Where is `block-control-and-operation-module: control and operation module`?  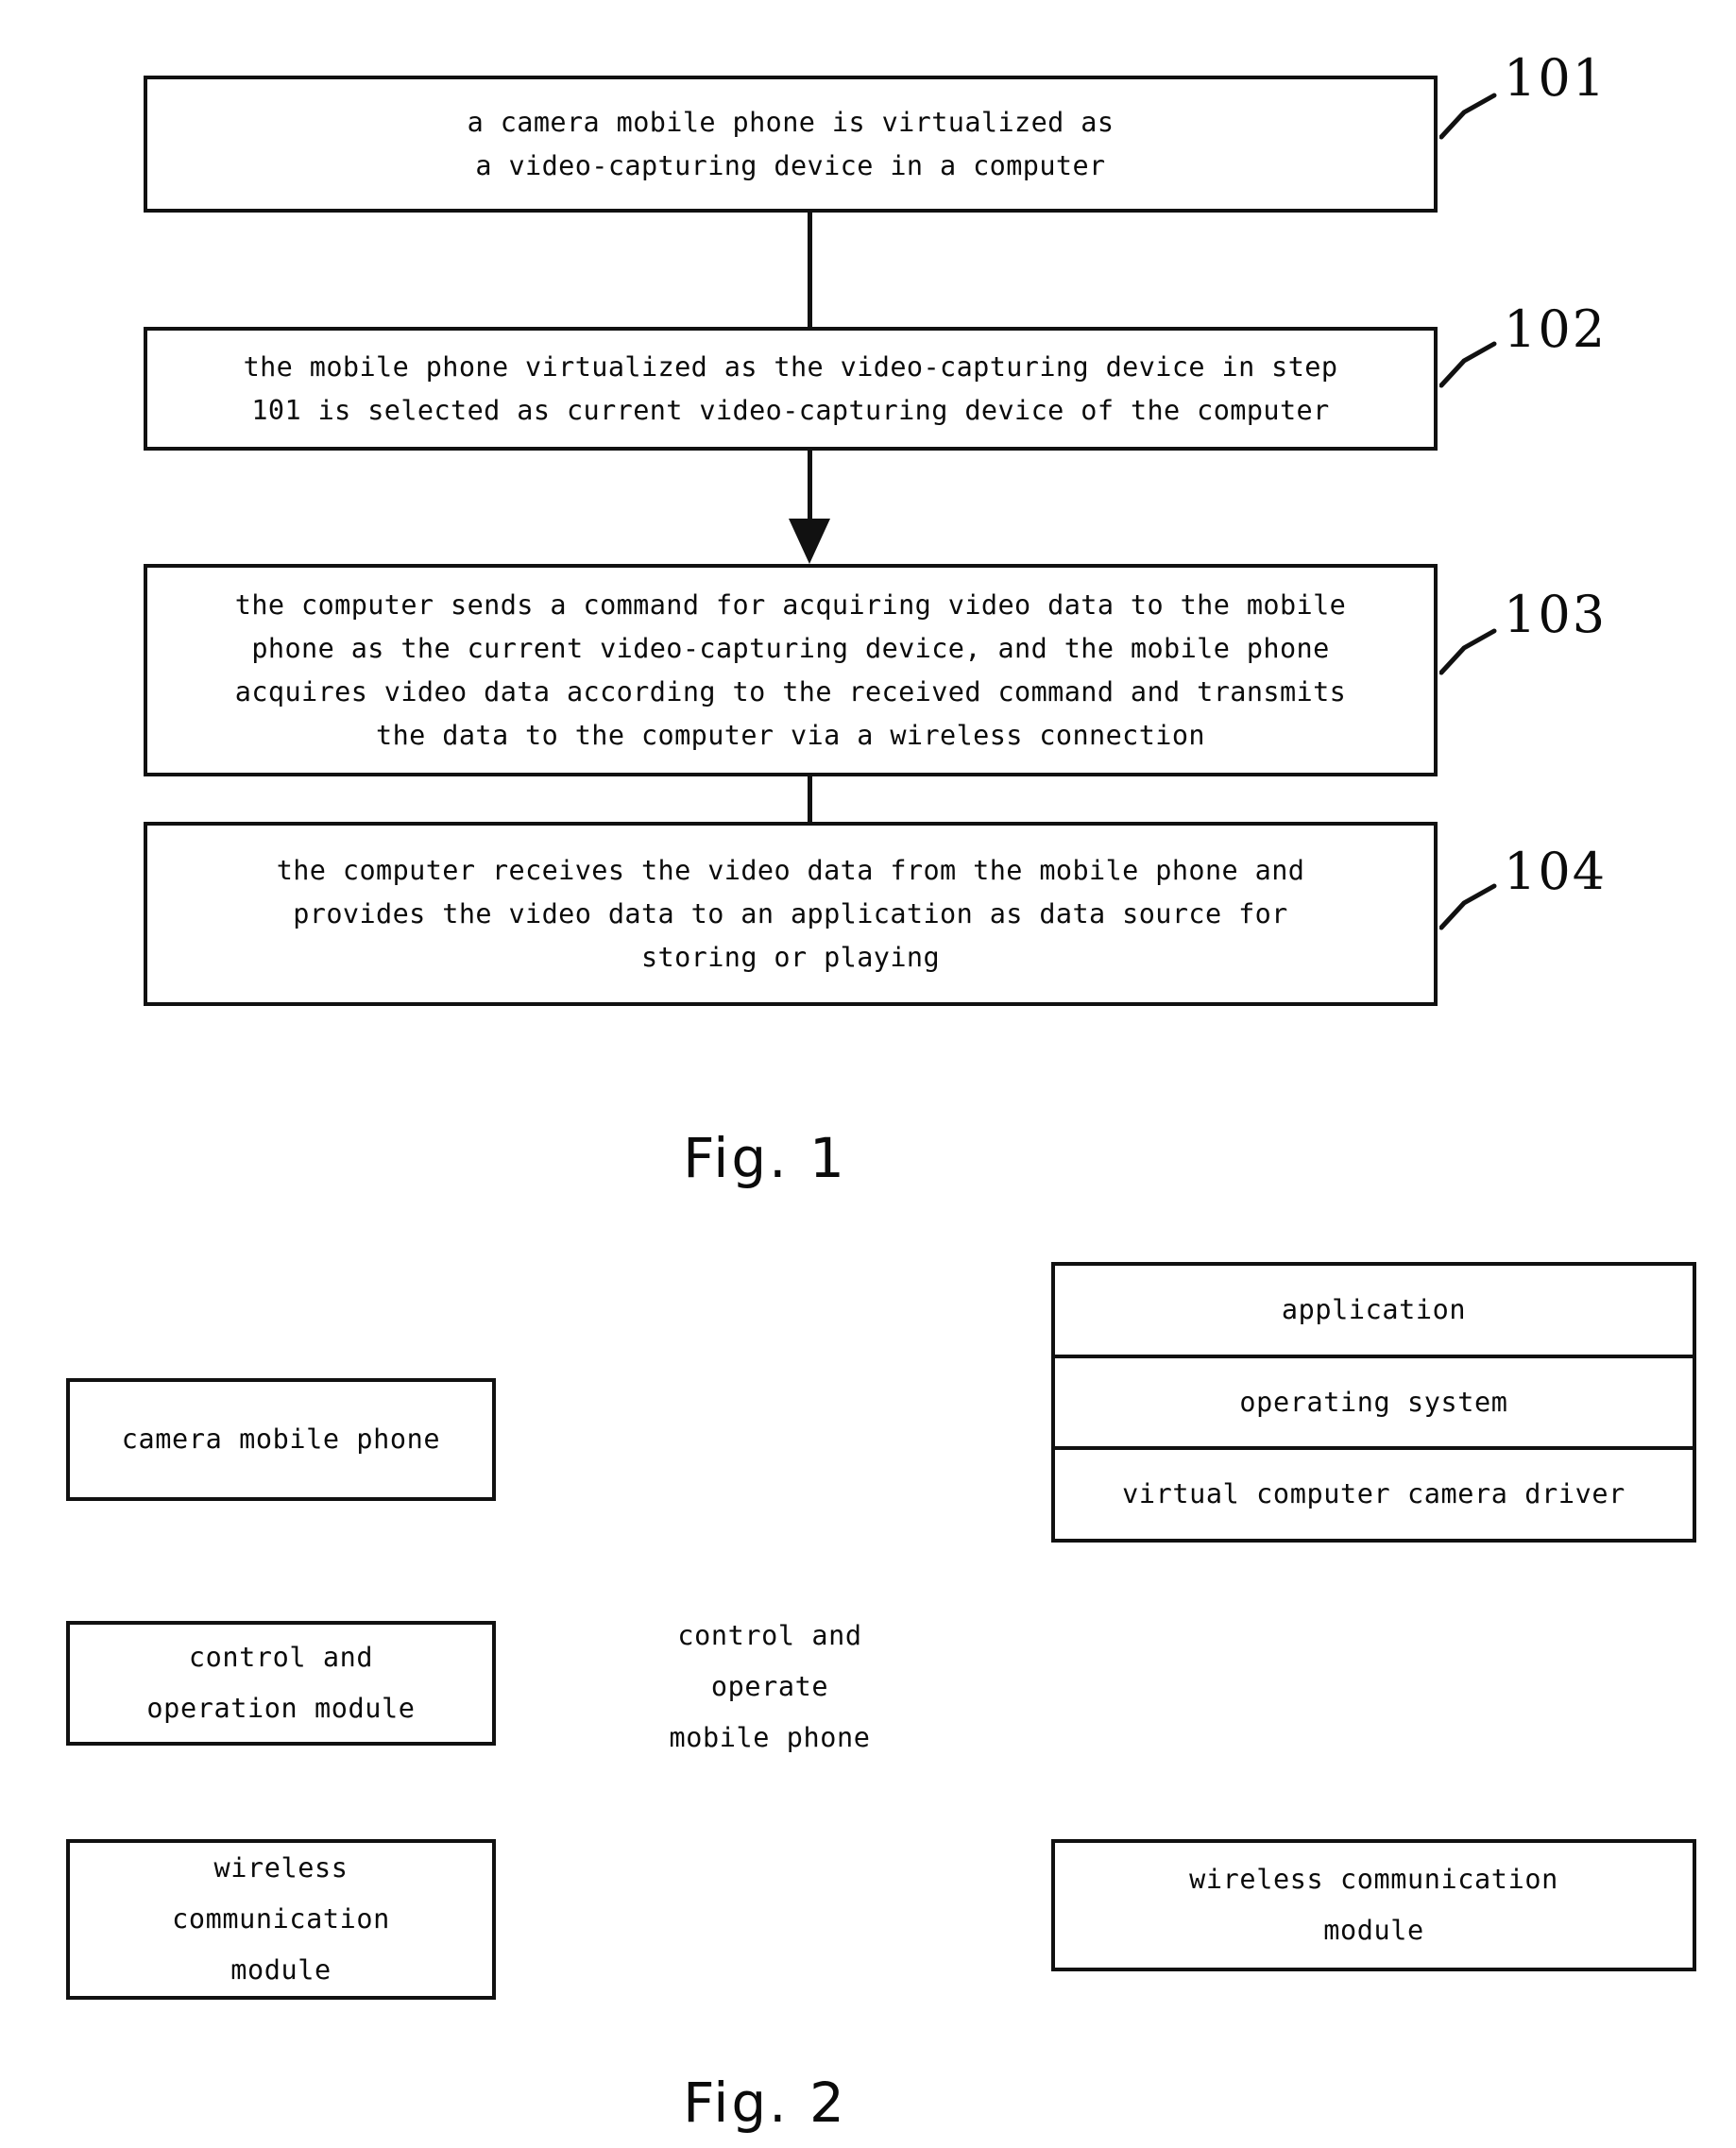 block-control-and-operation-module: control and operation module is located at coordinates (281, 1684).